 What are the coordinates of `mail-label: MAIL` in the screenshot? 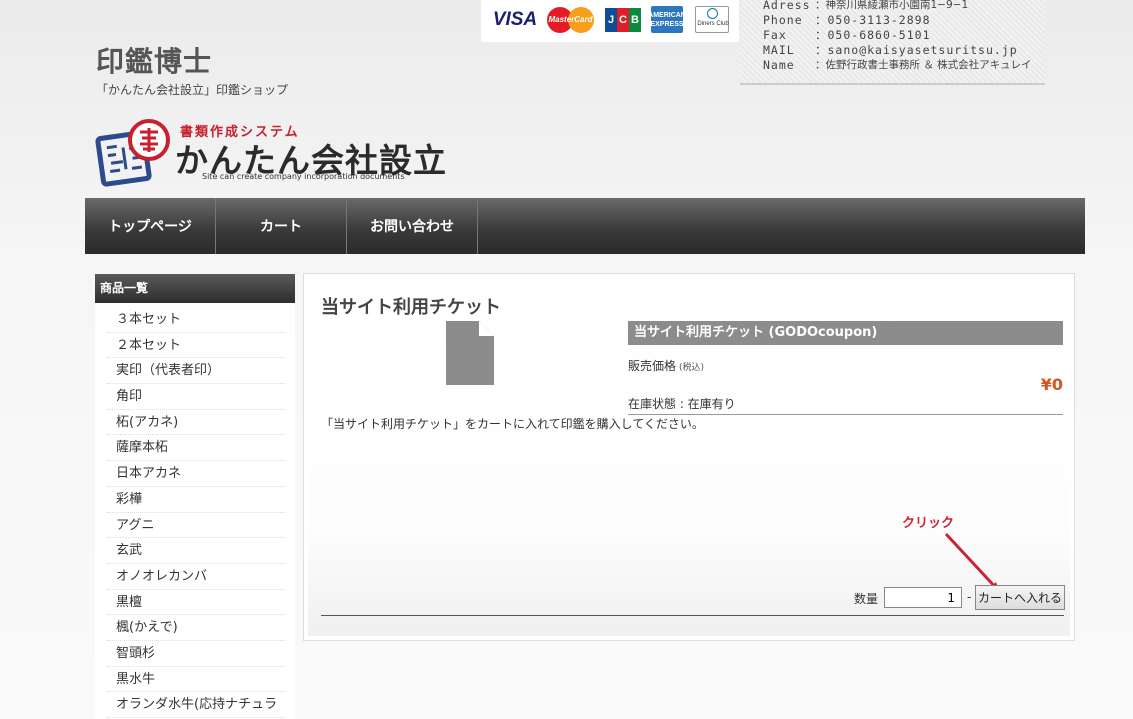 It's located at (779, 50).